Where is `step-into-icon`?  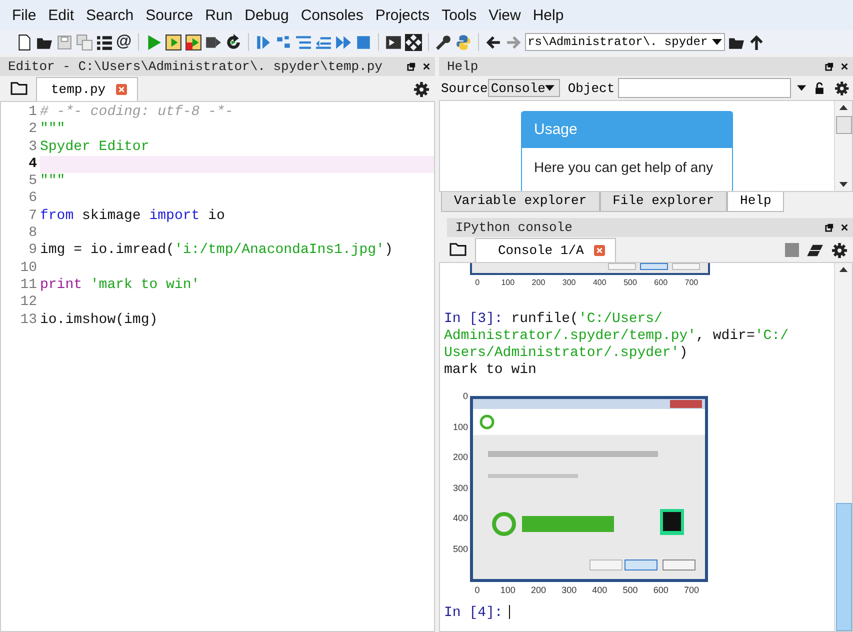 step-into-icon is located at coordinates (303, 42).